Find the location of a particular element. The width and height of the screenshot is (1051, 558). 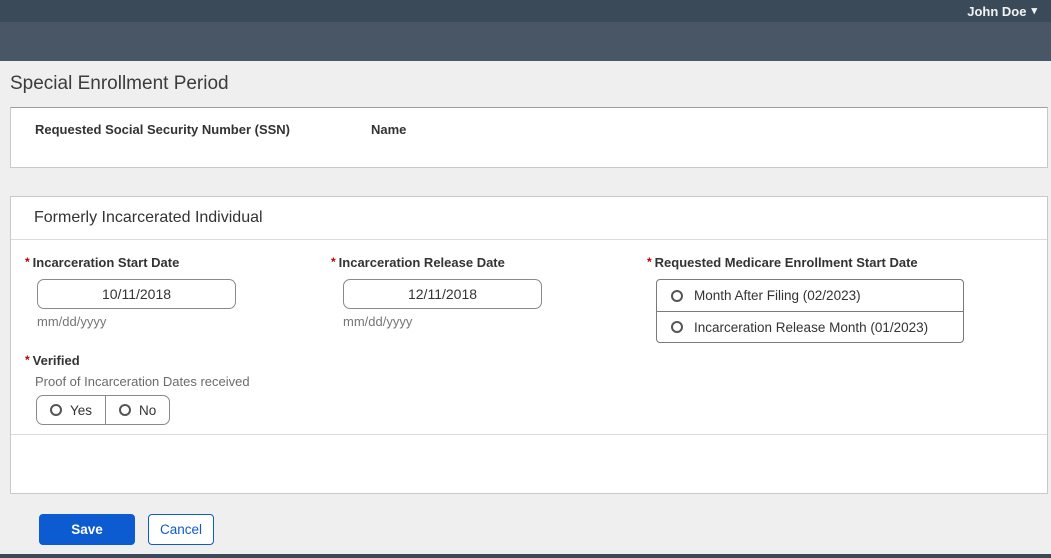

enrollment-option-label: Incarceration Release Month (01/2023) is located at coordinates (811, 327).